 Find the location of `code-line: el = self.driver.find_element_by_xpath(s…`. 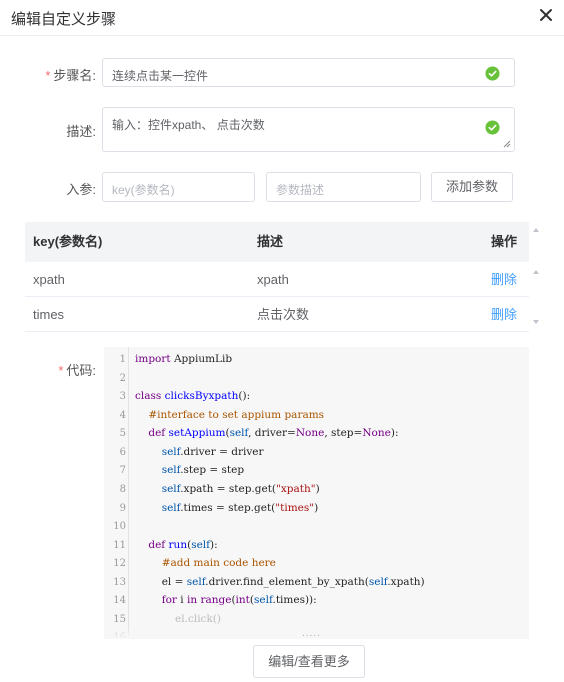

code-line: el = self.driver.find_element_by_xpath(s… is located at coordinates (280, 582).